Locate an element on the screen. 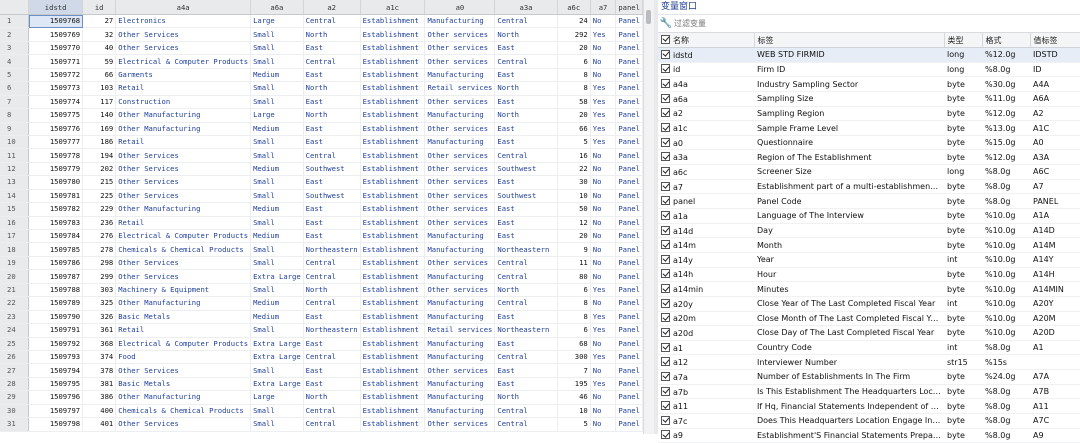 The image size is (1080, 443). row-number: 10 is located at coordinates (15, 142).